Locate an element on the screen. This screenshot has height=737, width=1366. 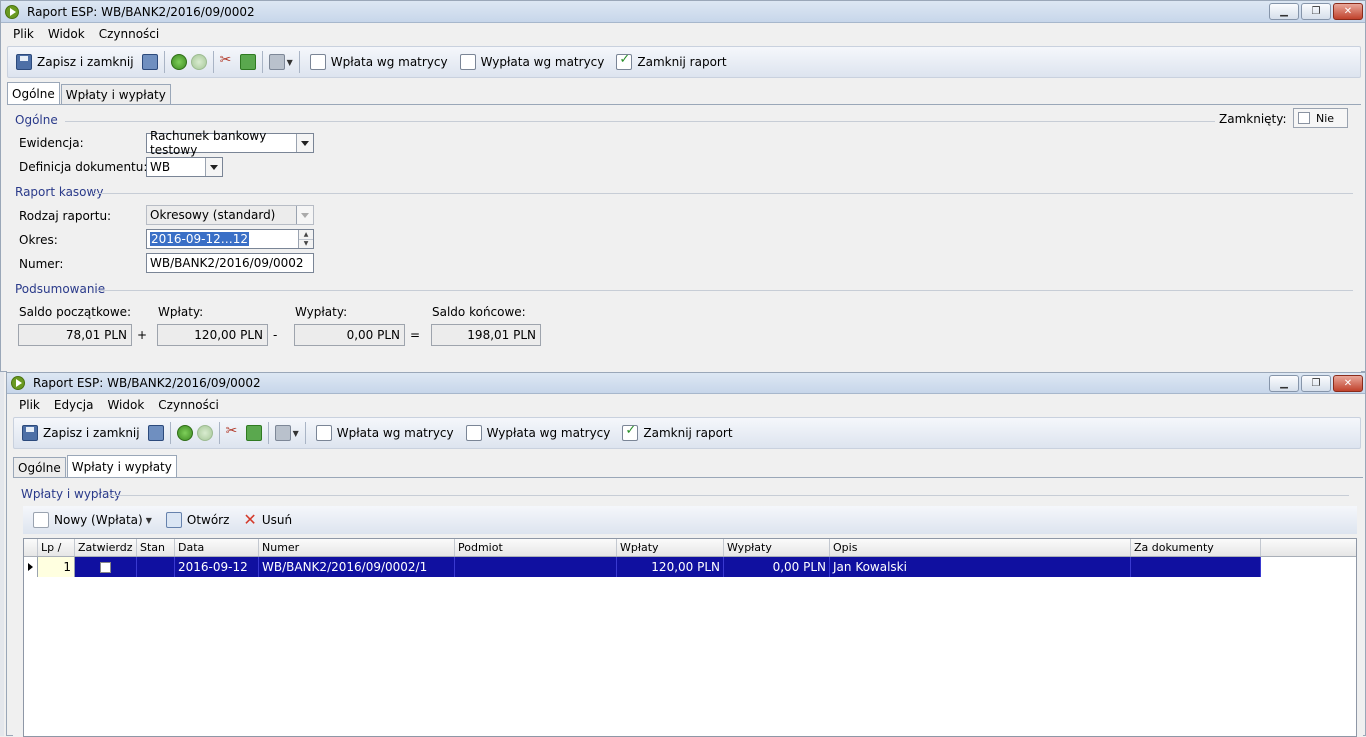
col-zatwierdz: Zatwierdz is located at coordinates (106, 547).